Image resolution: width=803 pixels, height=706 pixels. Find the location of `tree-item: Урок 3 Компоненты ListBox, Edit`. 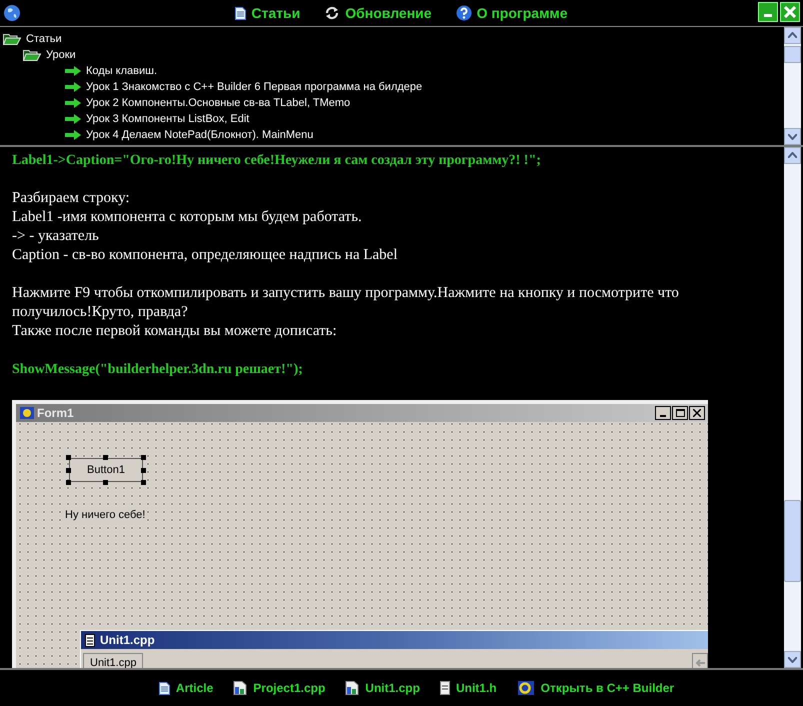

tree-item: Урок 3 Компоненты ListBox, Edit is located at coordinates (168, 119).